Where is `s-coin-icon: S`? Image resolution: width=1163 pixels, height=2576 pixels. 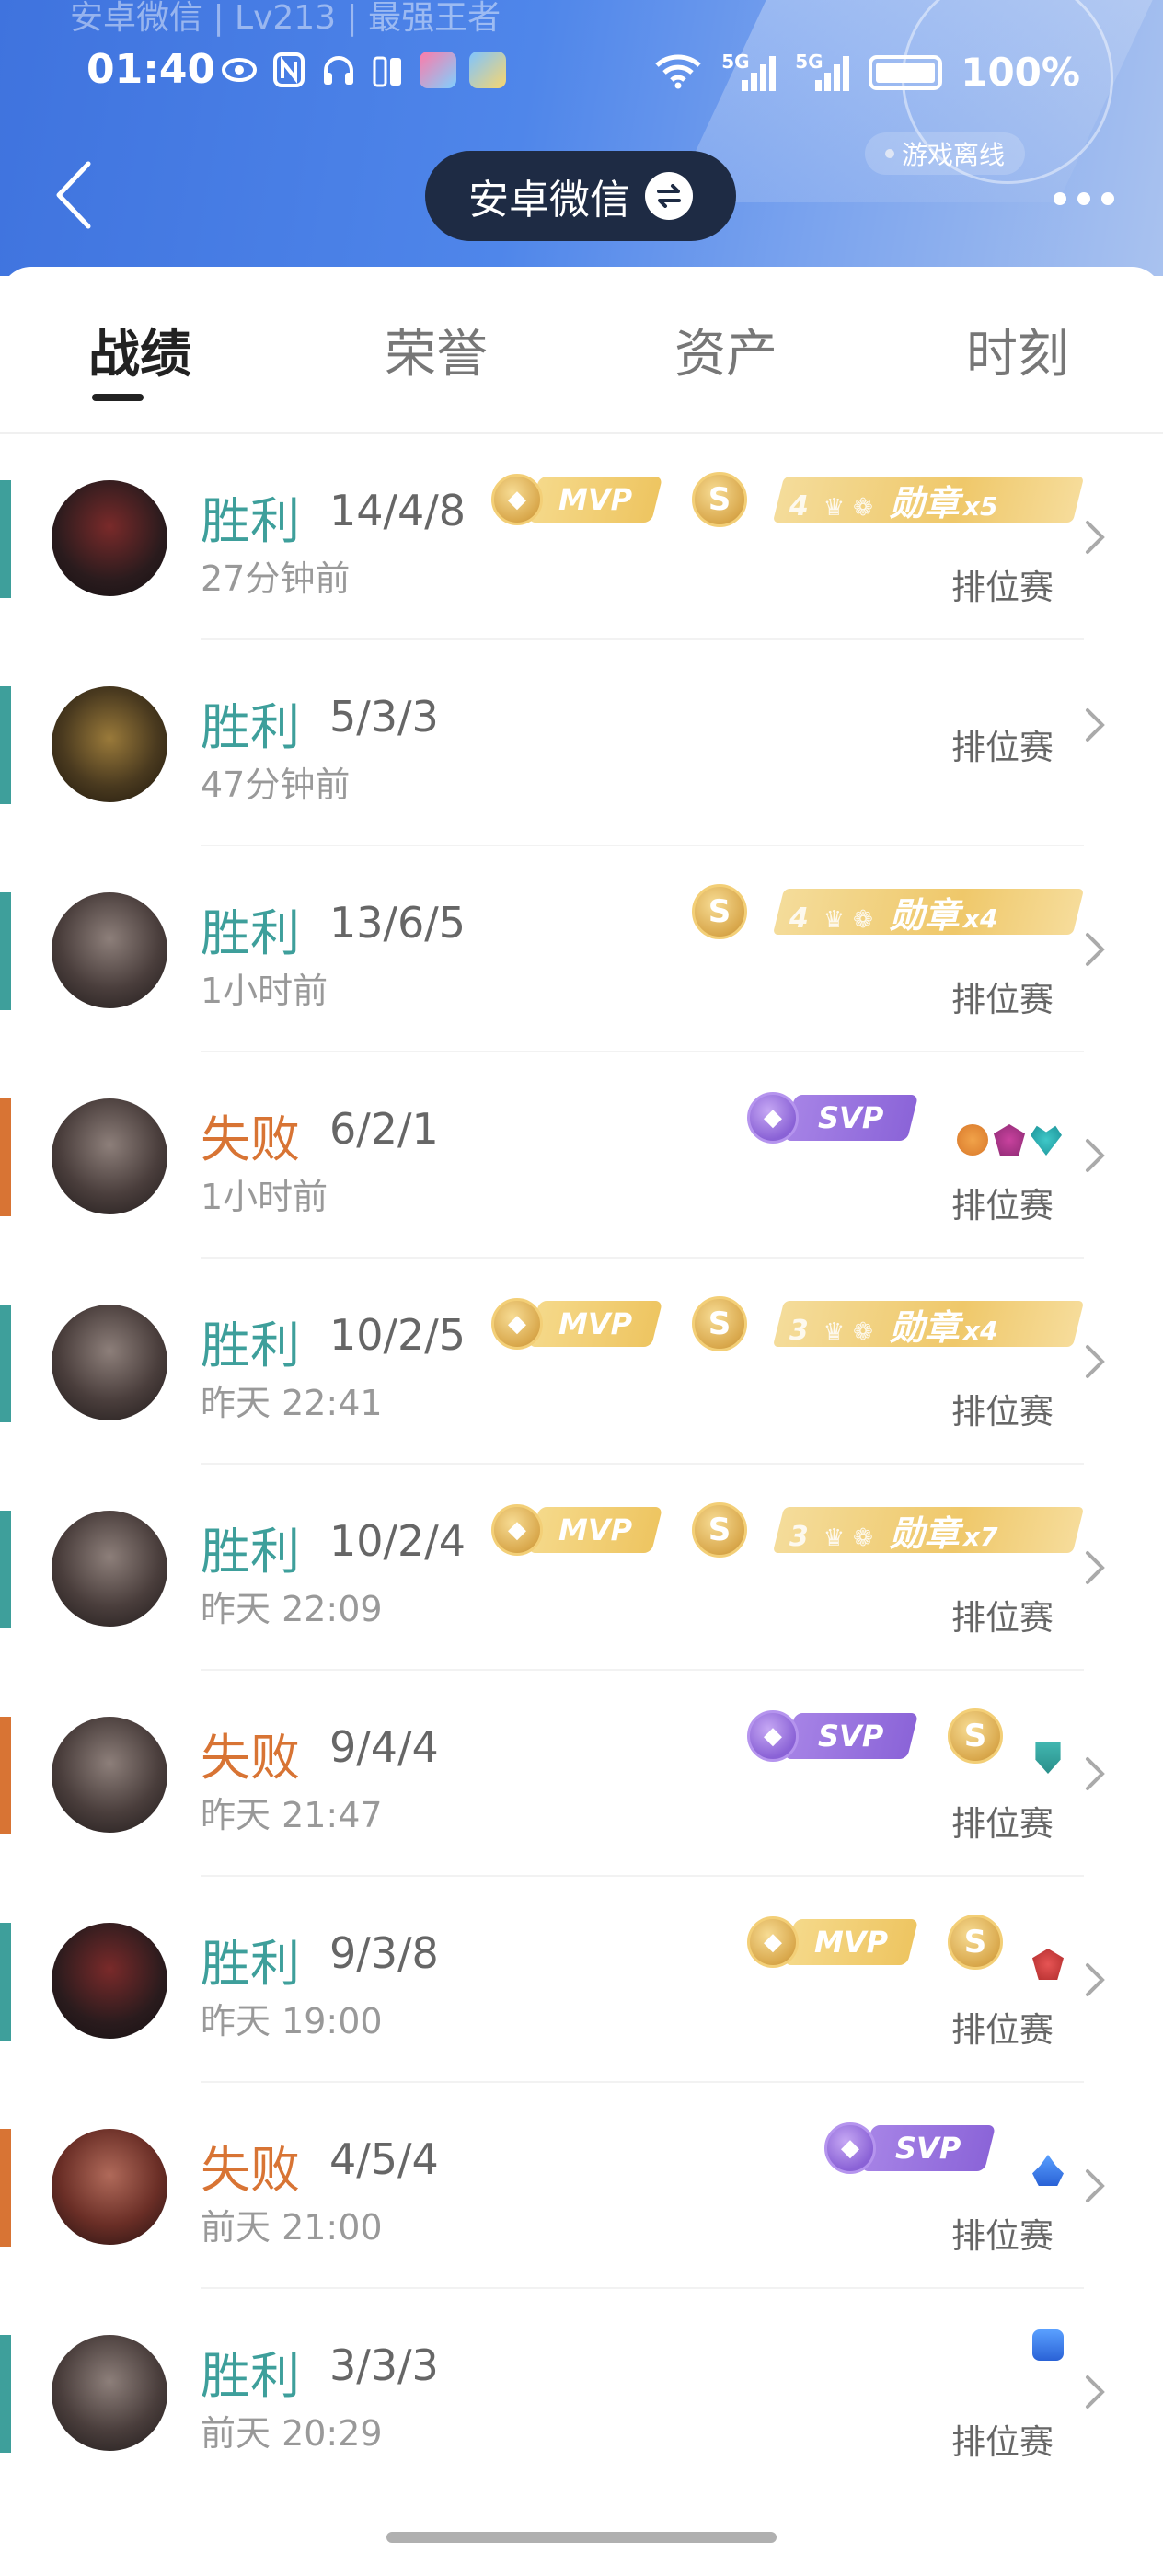
s-coin-icon: S is located at coordinates (719, 1323).